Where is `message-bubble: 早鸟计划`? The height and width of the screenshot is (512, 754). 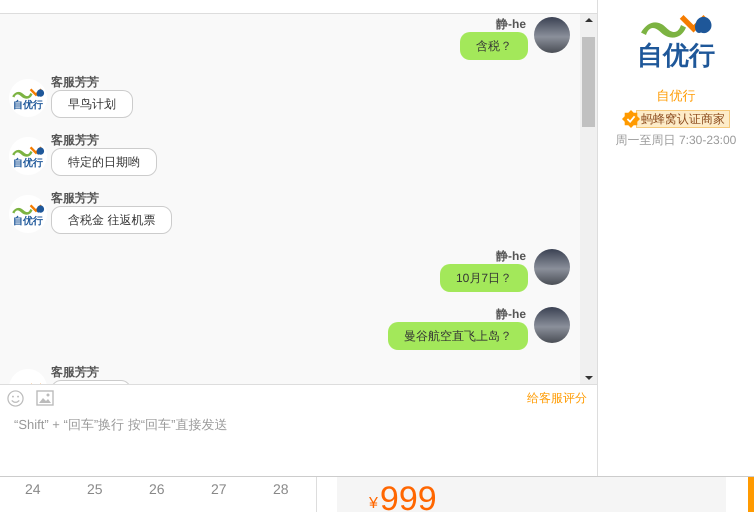 message-bubble: 早鸟计划 is located at coordinates (92, 104).